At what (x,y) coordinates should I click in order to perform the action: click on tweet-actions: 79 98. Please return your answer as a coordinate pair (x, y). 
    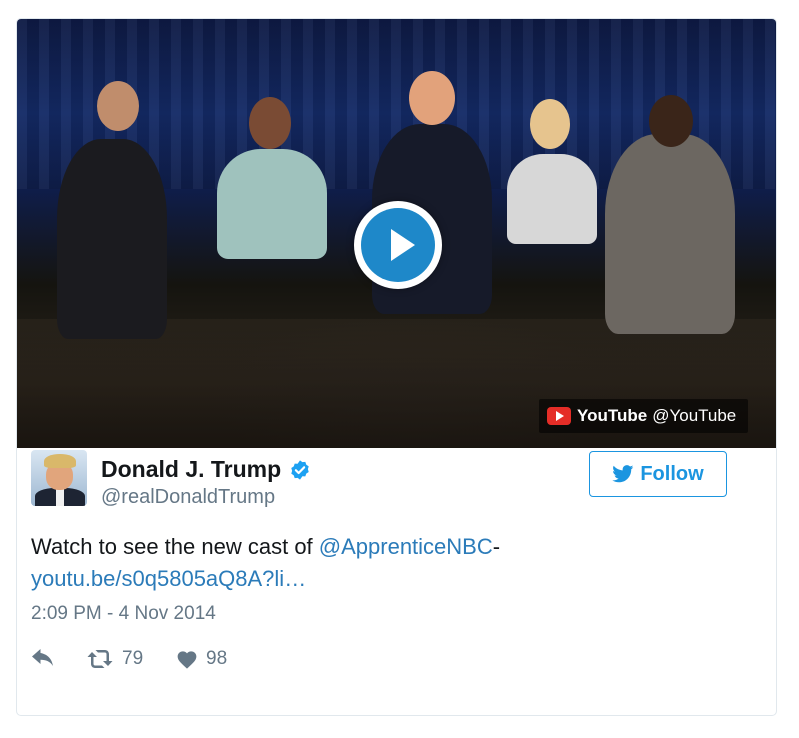
    Looking at the image, I should click on (129, 659).